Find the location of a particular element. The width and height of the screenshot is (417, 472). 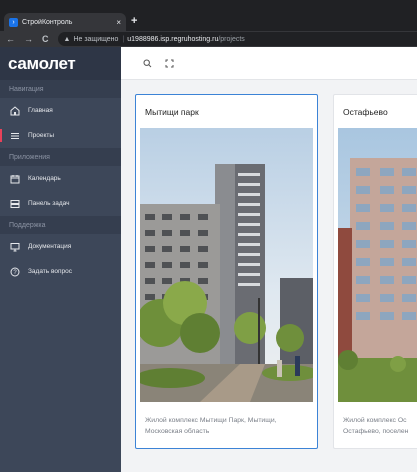

sidebar-item-ask-question: ? Задать вопрос is located at coordinates (60, 271).